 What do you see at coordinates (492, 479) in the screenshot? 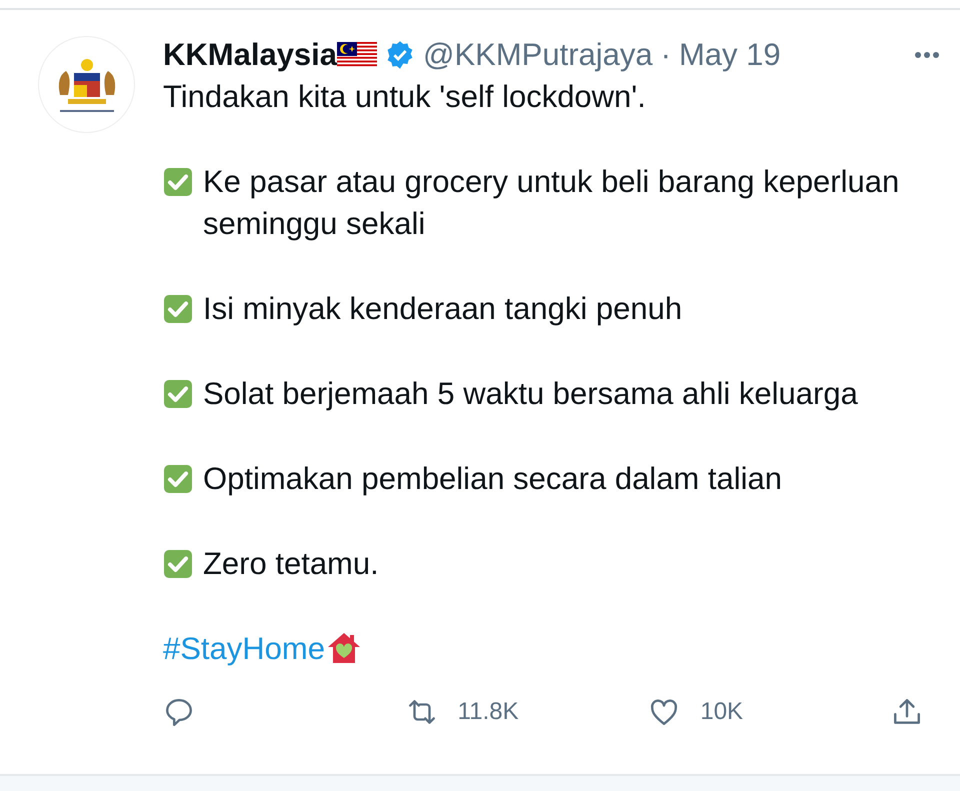
I see `list-item-text: Optimakan pembelian secara dalam talian` at bounding box center [492, 479].